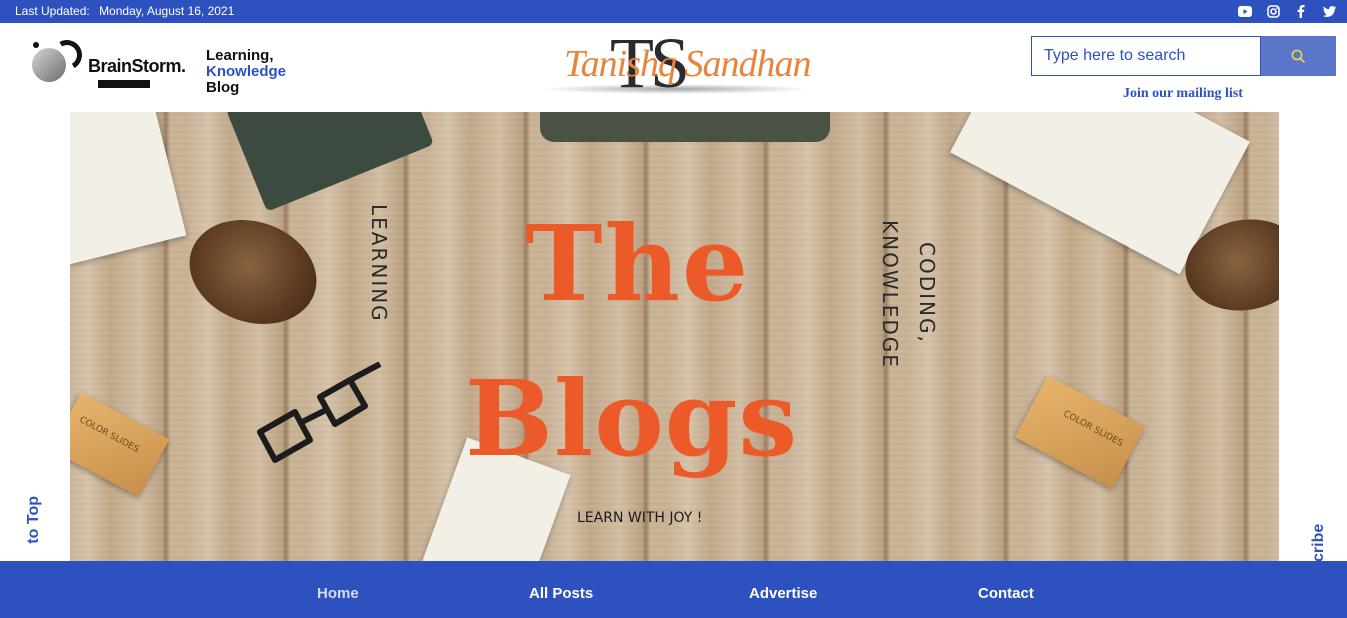 This screenshot has width=1347, height=618. I want to click on hero-learning-text: LEARNING, so click(379, 263).